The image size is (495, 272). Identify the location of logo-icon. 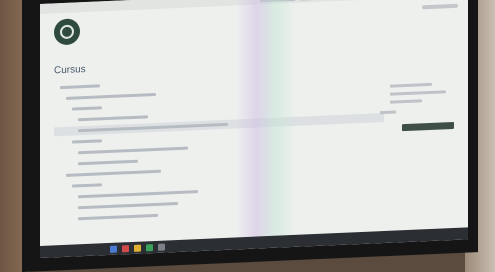
(67, 32).